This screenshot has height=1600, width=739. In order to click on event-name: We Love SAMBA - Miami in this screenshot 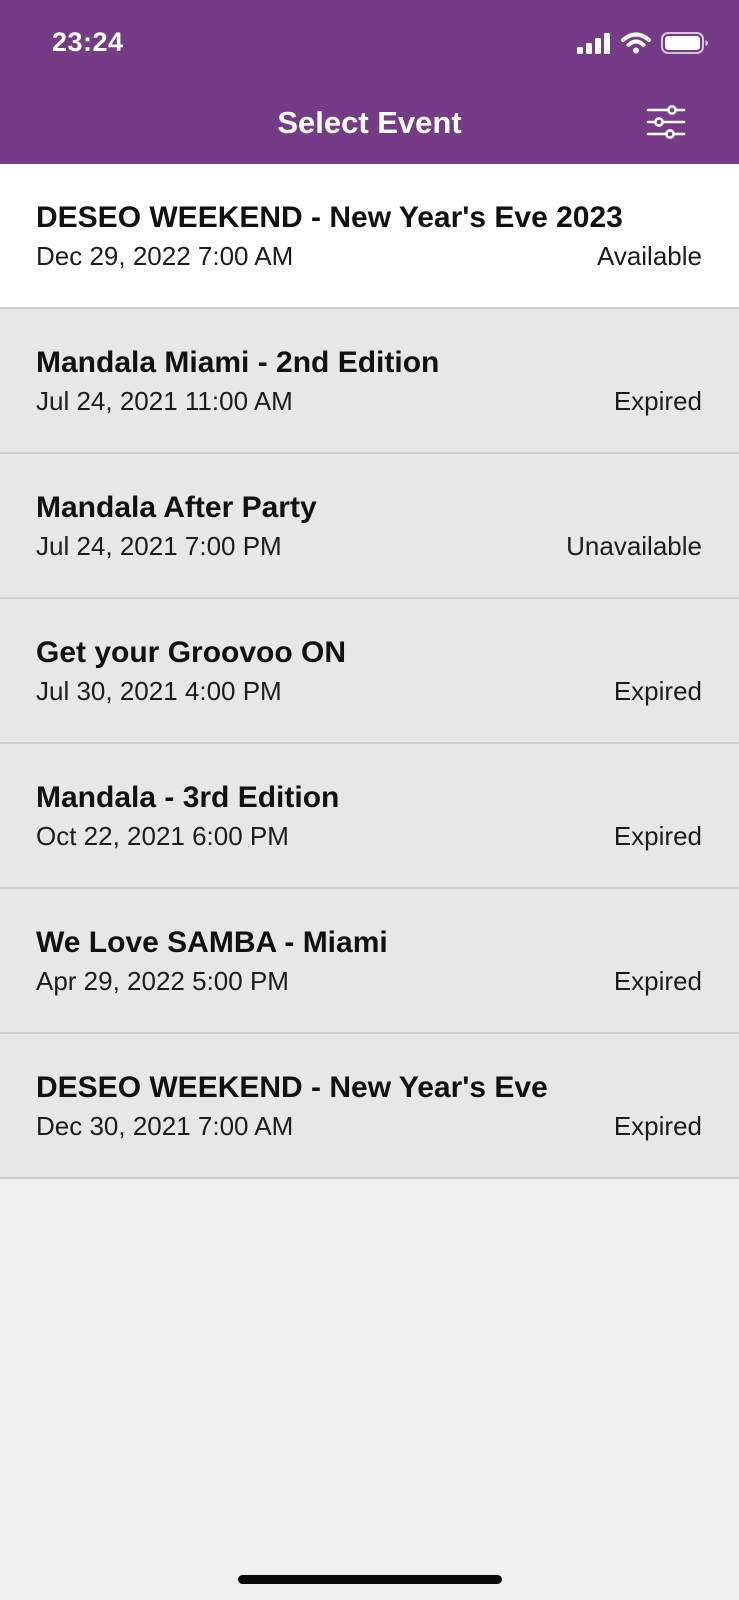, I will do `click(212, 942)`.